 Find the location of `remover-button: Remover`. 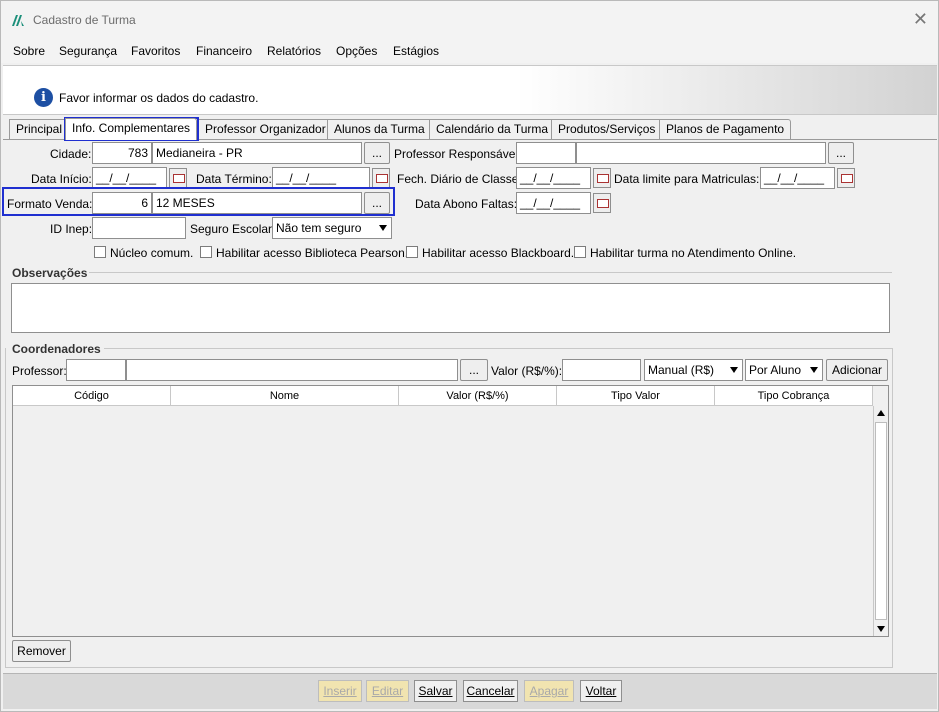

remover-button: Remover is located at coordinates (41, 651).